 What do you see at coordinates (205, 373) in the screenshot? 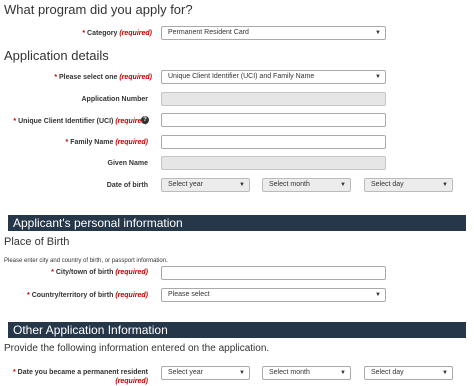
I see `pr-year-select: Select year ▼` at bounding box center [205, 373].